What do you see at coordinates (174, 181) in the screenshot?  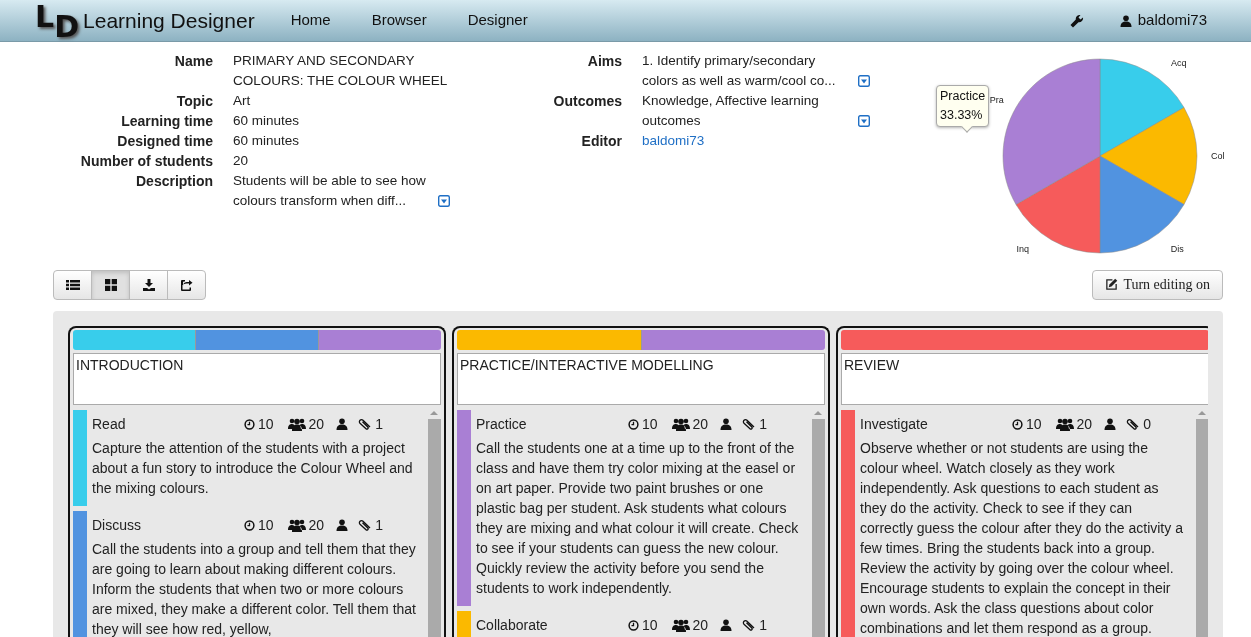 I see `field-label: Description` at bounding box center [174, 181].